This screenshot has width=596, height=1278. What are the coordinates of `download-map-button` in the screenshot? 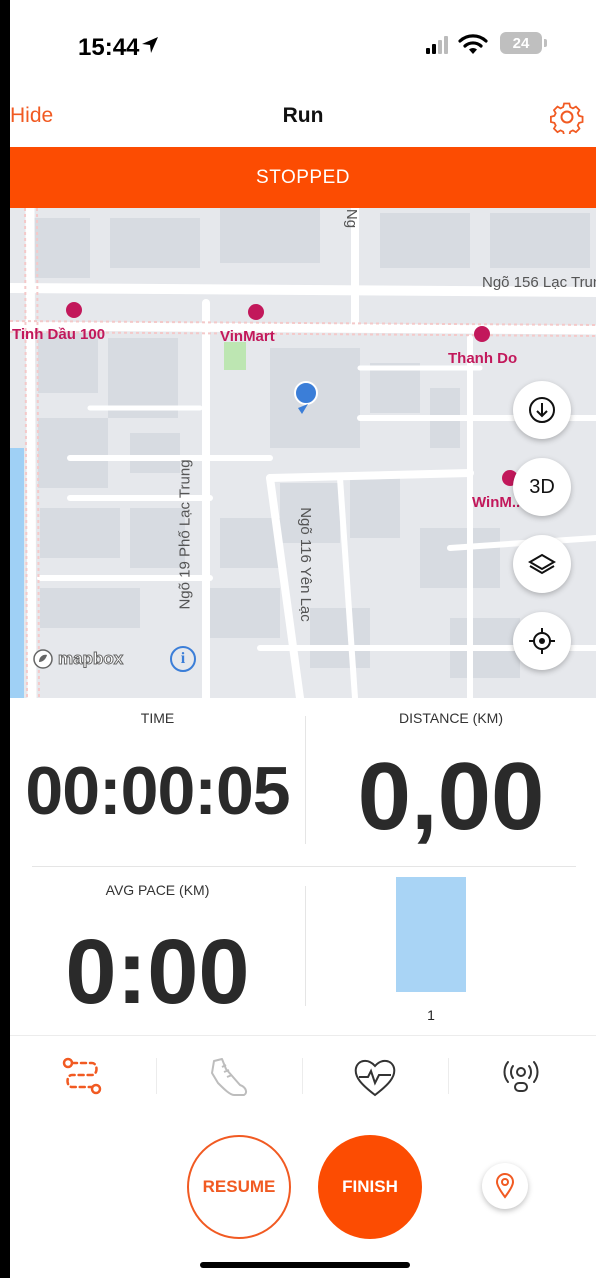 It's located at (542, 410).